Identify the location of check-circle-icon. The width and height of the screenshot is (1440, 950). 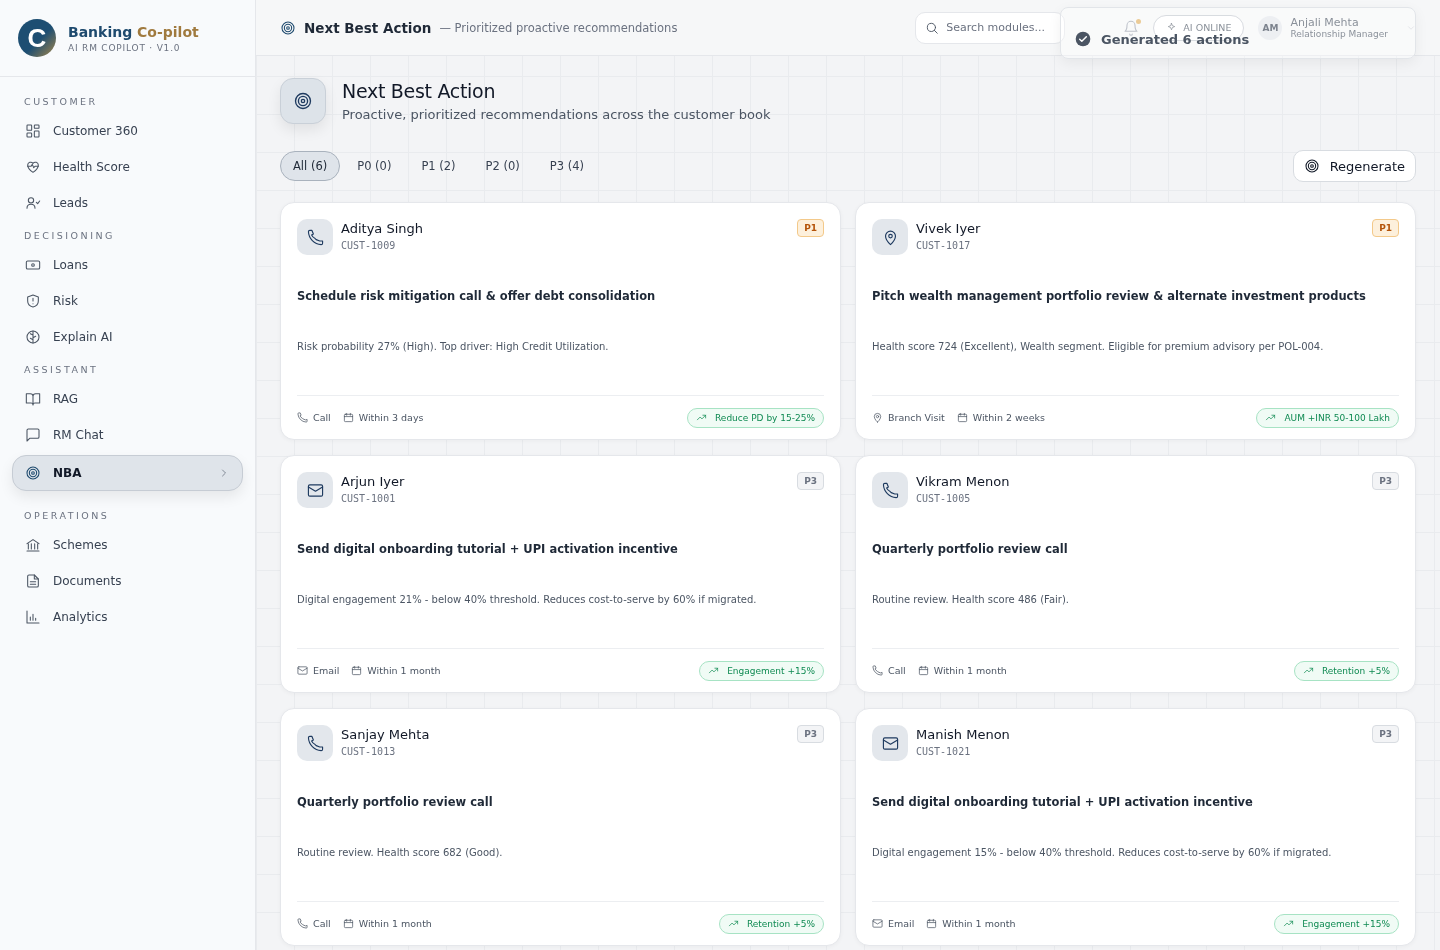
(1083, 39).